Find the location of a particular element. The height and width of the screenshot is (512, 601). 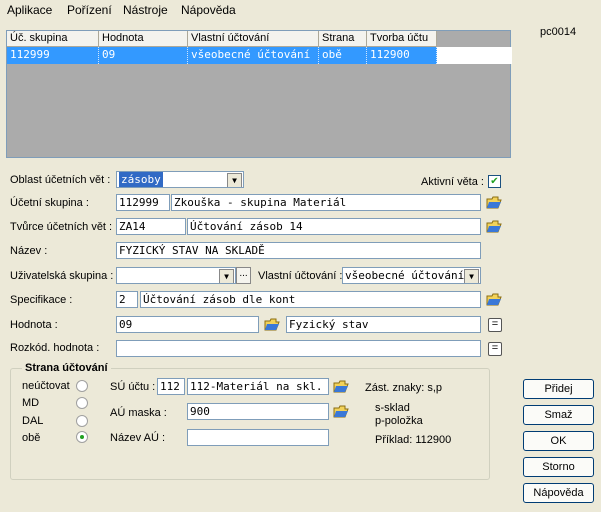

ok-button: OK is located at coordinates (558, 441).